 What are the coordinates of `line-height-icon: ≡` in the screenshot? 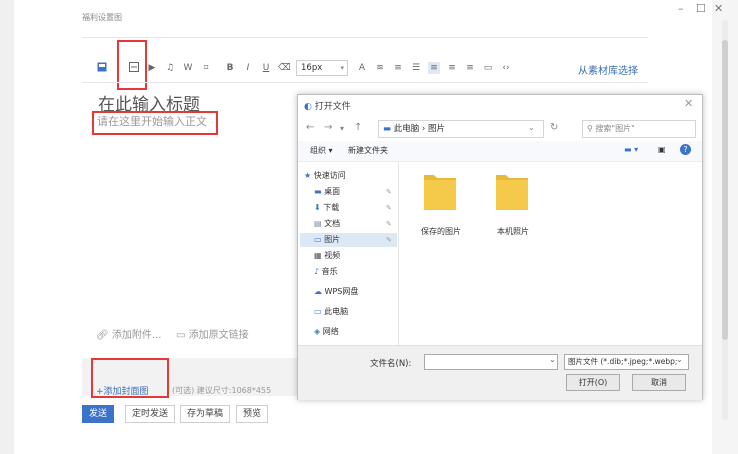 It's located at (398, 68).